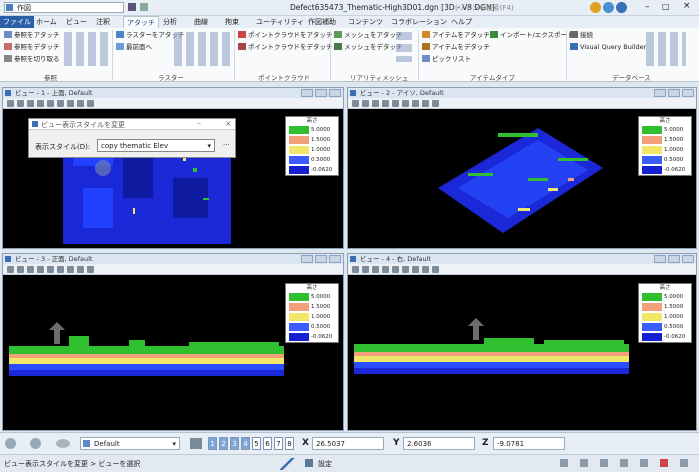 Image resolution: width=699 pixels, height=472 pixels. I want to click on bring-front-button: 最前面へ, so click(134, 47).